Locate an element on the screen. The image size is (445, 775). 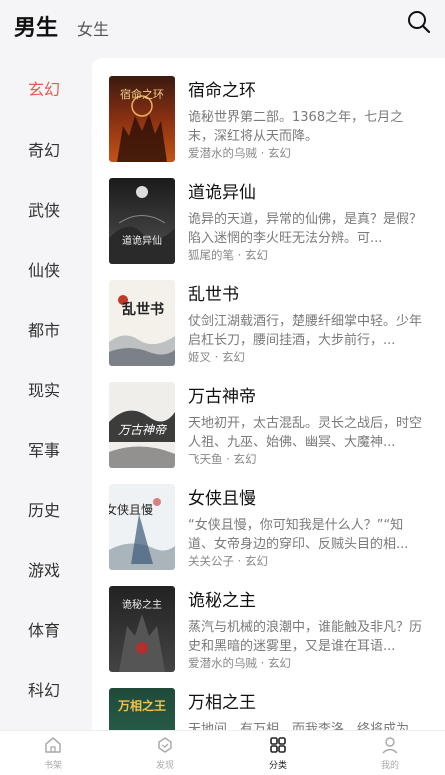
bottom-nav: 书架 发现 分类 我的 is located at coordinates (222, 752).